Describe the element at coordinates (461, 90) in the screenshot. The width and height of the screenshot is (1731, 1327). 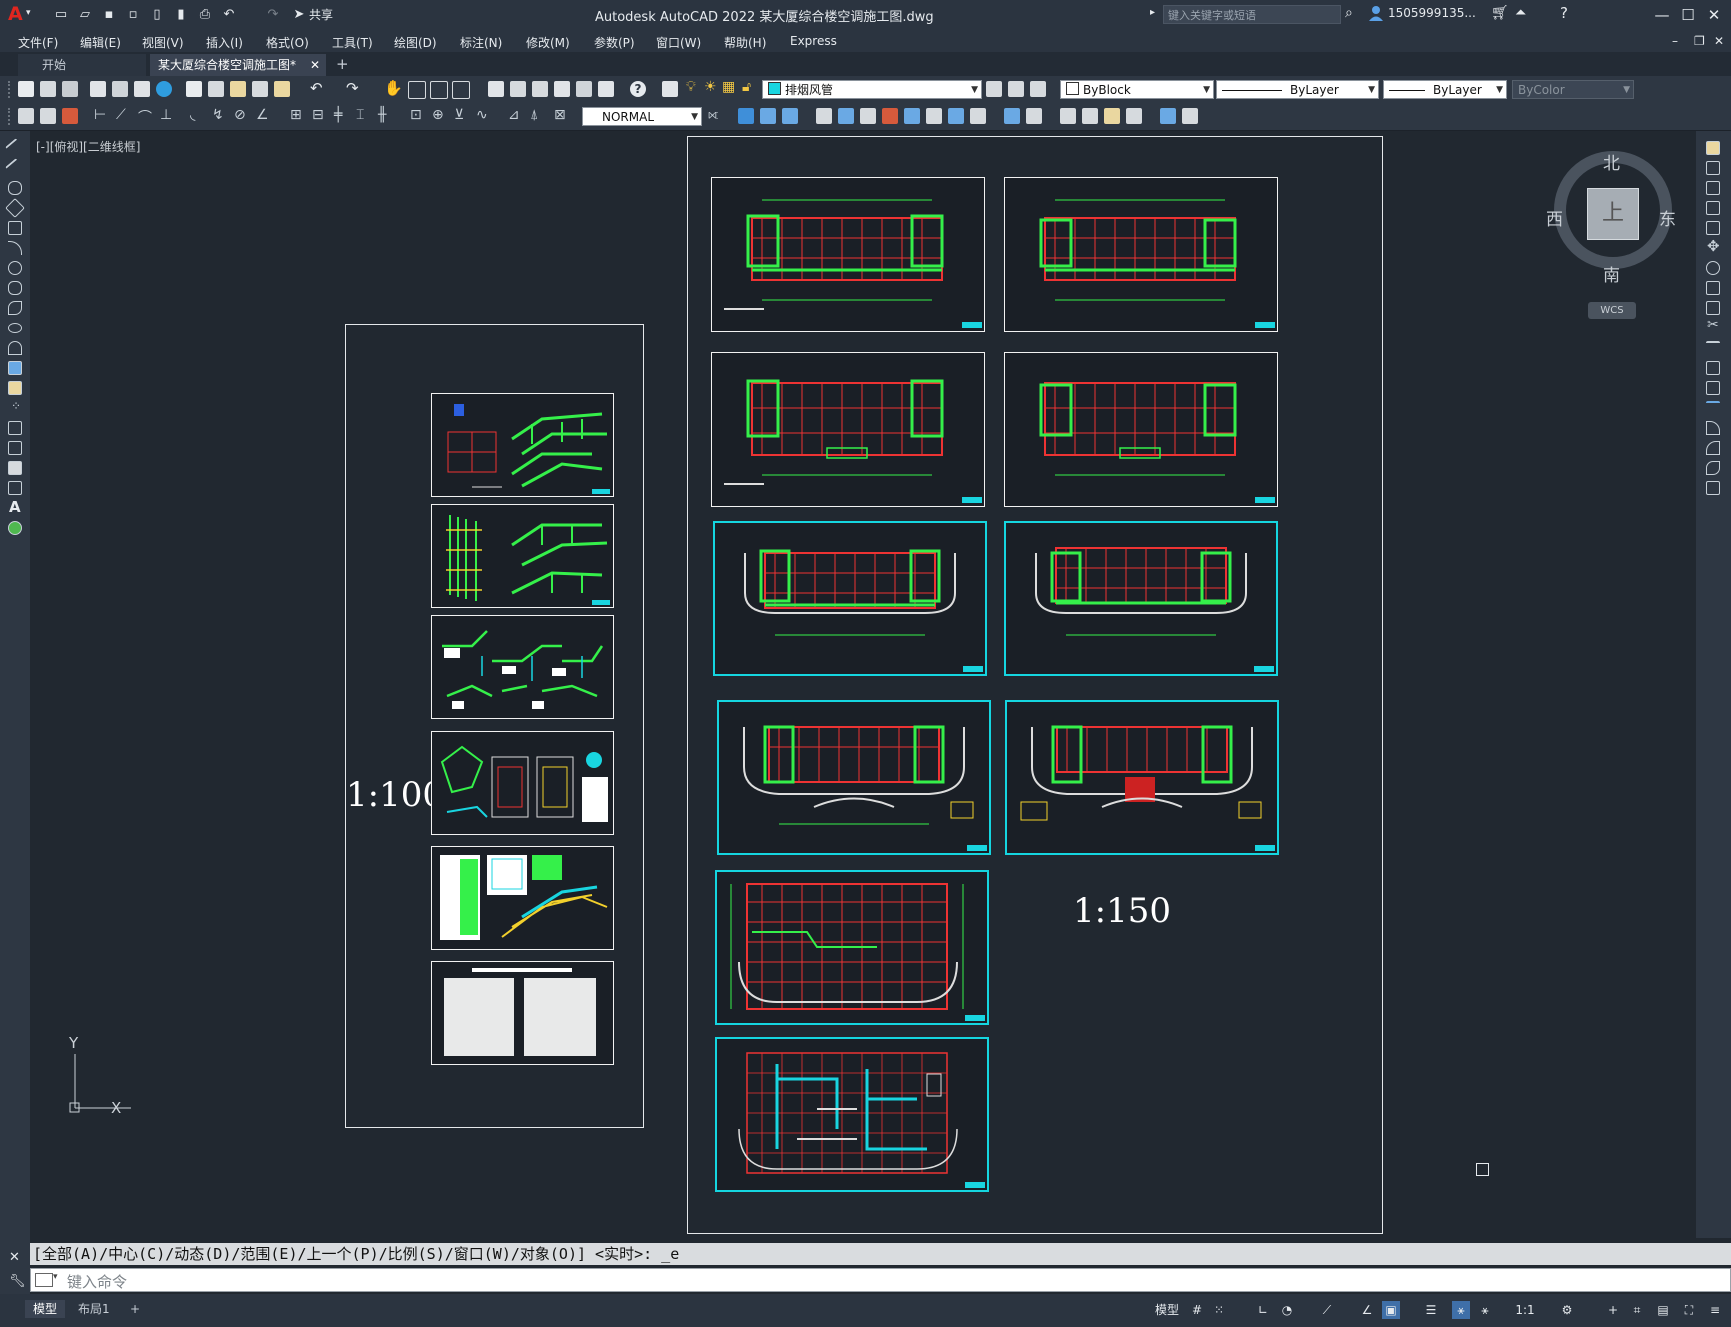
I see `zoom-previous-icon` at that location.